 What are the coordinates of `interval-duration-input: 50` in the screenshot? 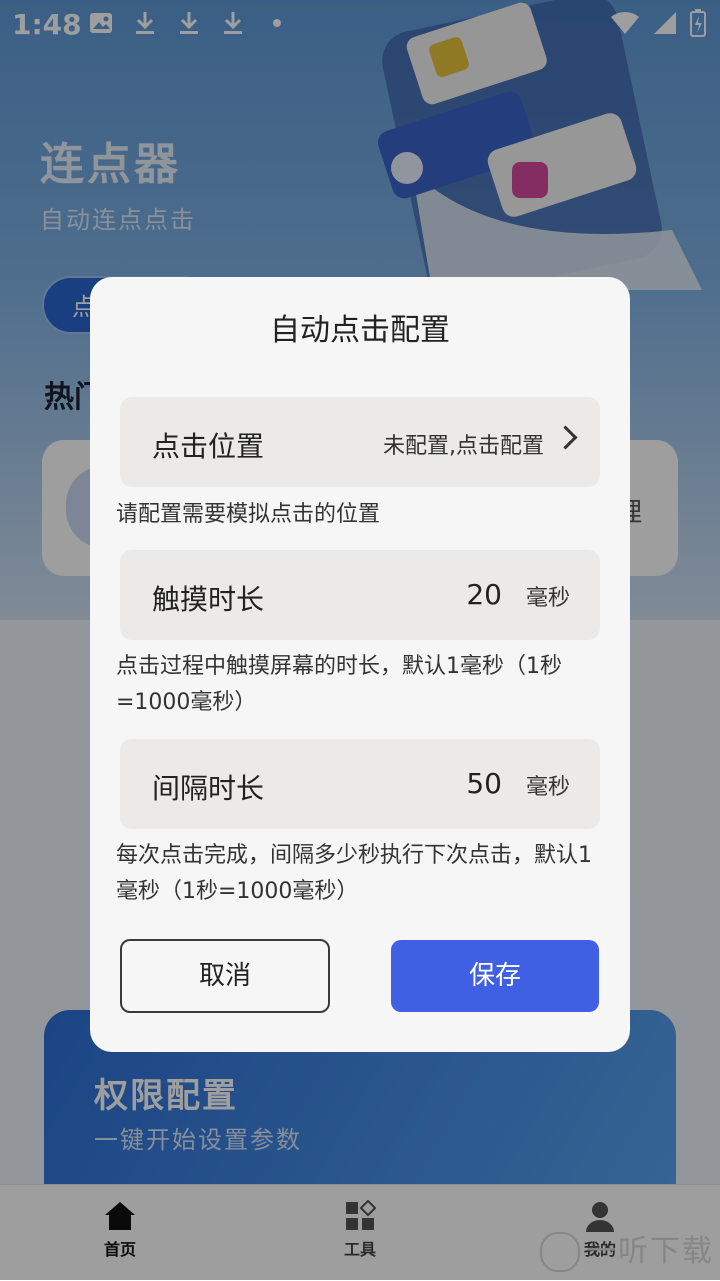 It's located at (484, 783).